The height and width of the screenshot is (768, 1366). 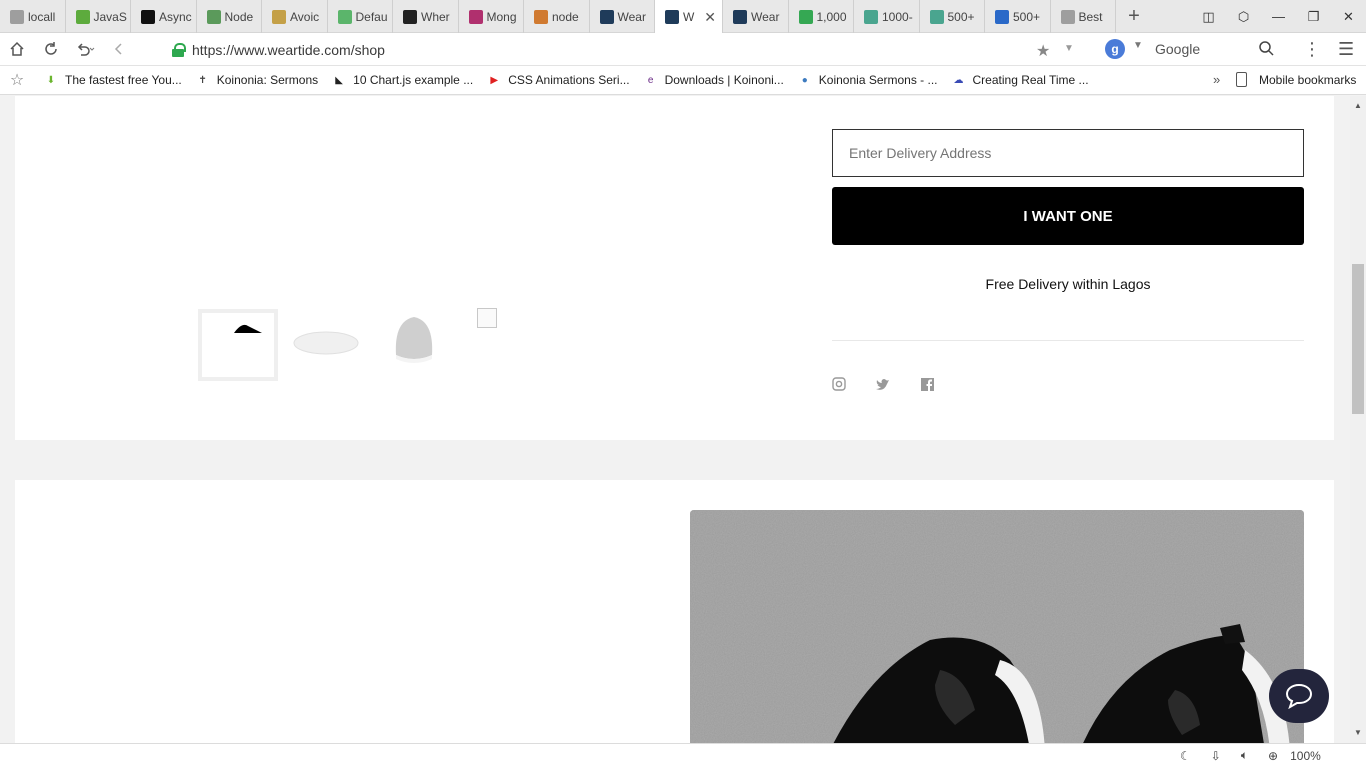 I want to click on home-icon, so click(x=17, y=49).